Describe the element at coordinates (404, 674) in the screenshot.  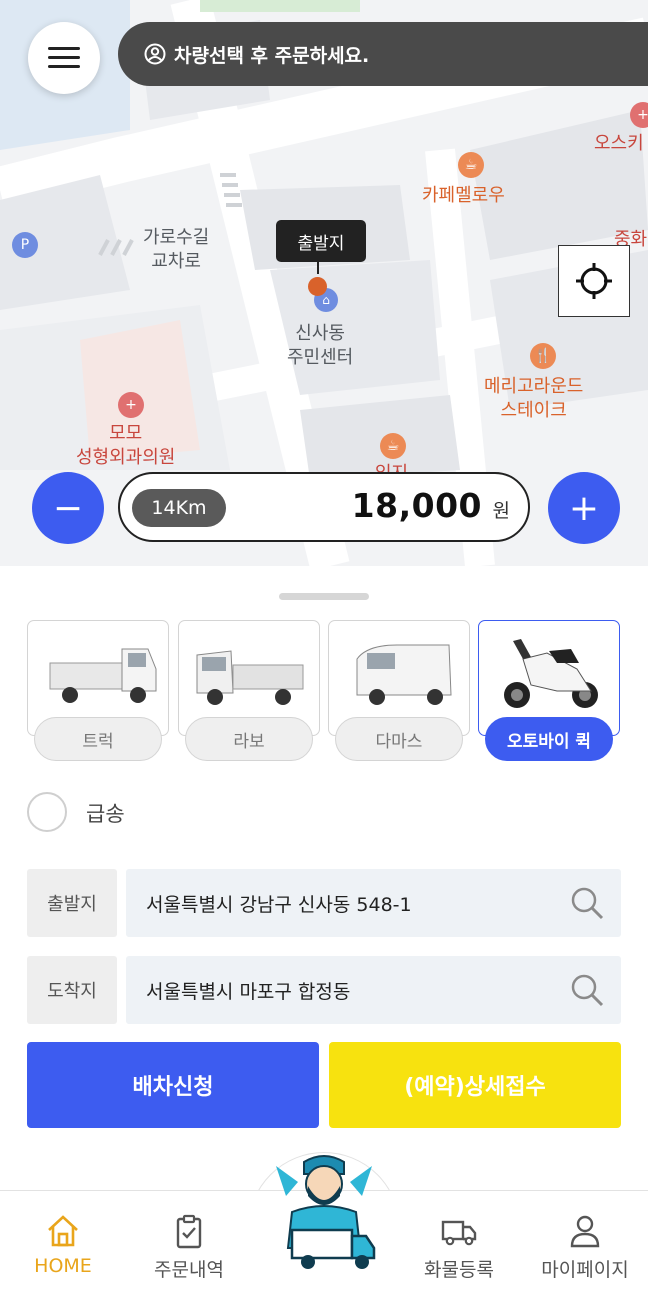
I see `damas-van-image` at that location.